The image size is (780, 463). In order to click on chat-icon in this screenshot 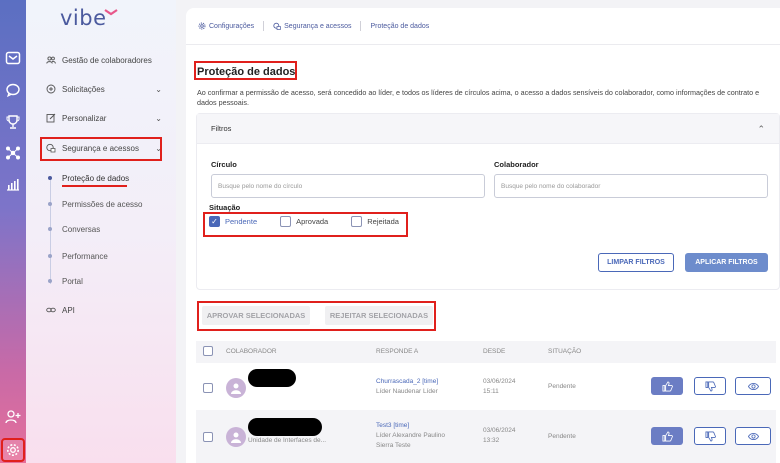, I will do `click(13, 90)`.